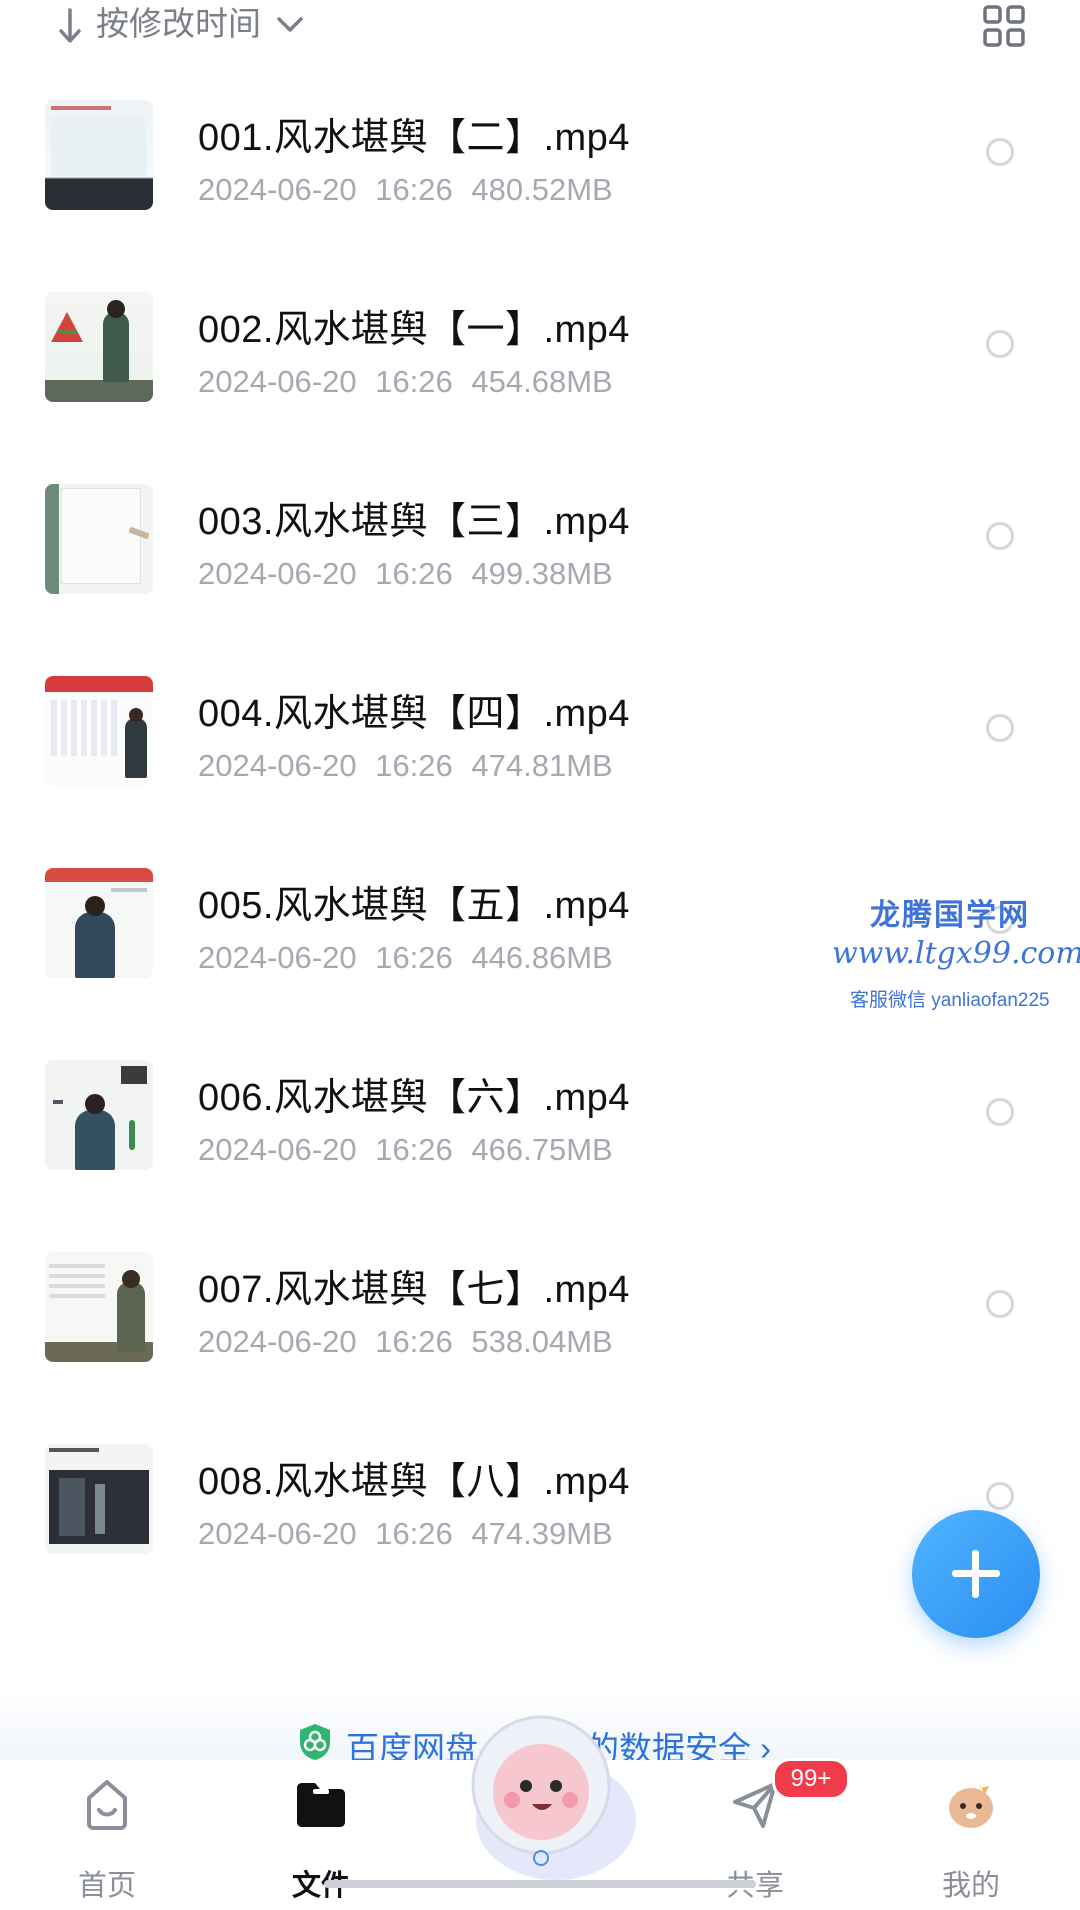 This screenshot has width=1080, height=1910. I want to click on tab-home-label: 首页, so click(106, 1886).